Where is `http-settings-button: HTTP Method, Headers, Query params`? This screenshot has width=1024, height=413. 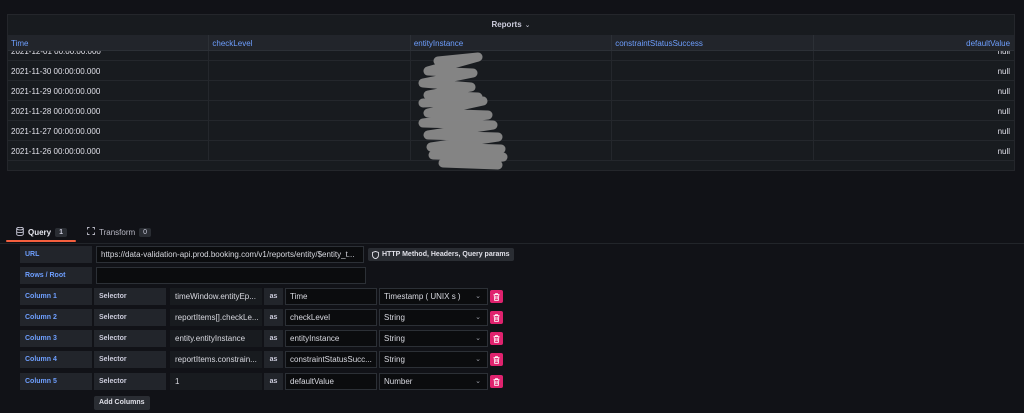
http-settings-button: HTTP Method, Headers, Query params is located at coordinates (441, 254).